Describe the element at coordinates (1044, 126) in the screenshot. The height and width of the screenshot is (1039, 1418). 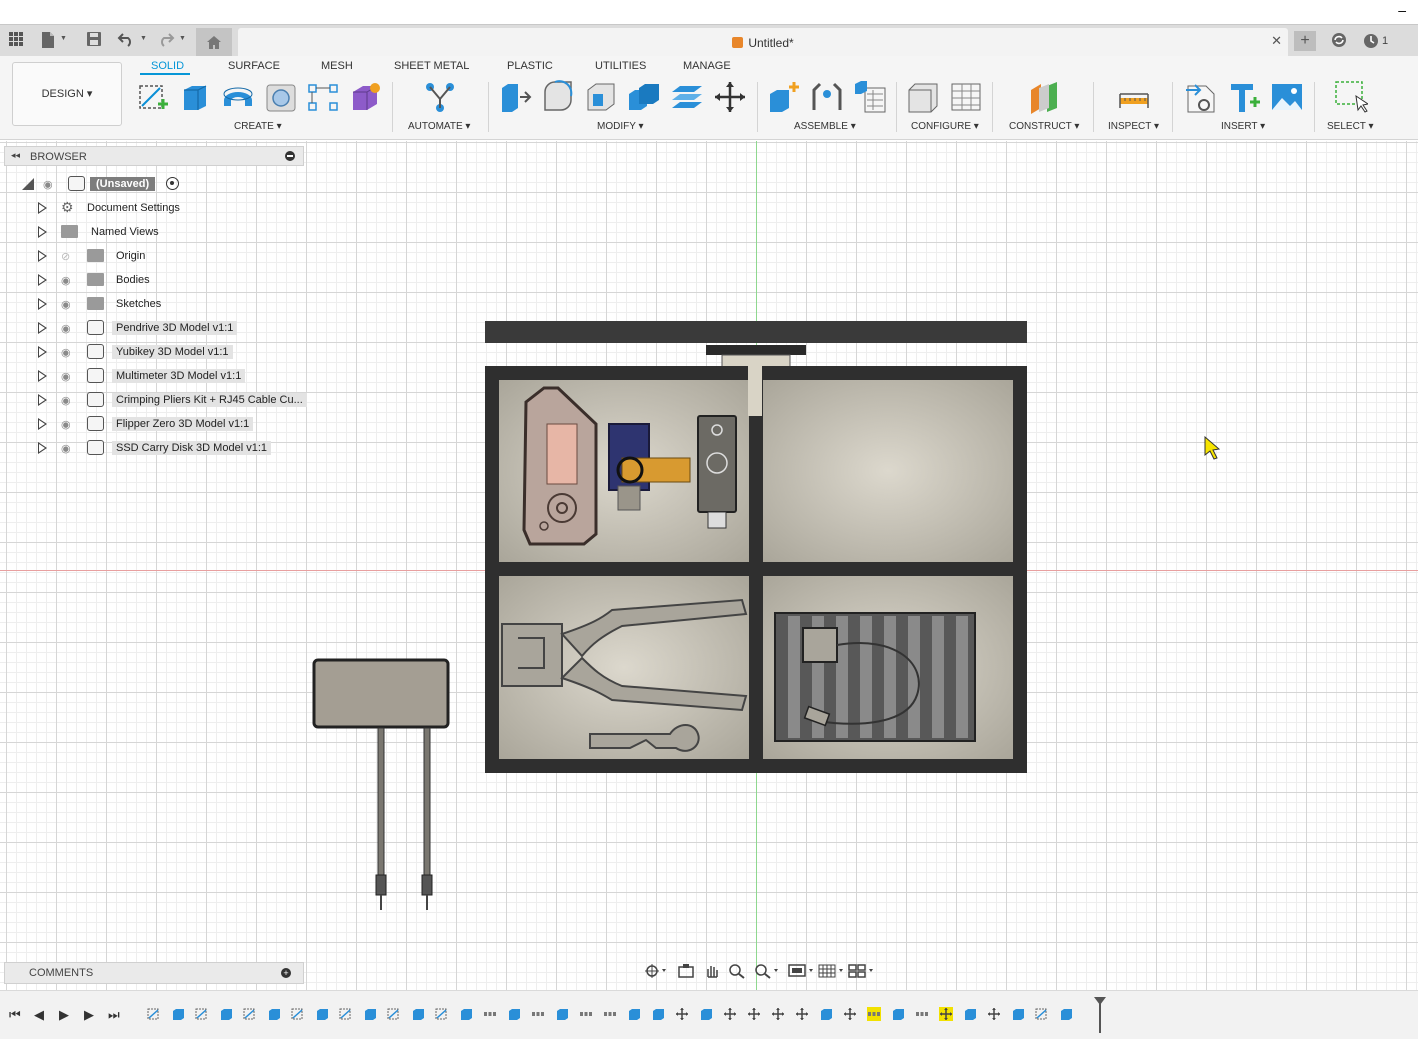
I see `construct-group-label: CONSTRUCT ▾` at that location.